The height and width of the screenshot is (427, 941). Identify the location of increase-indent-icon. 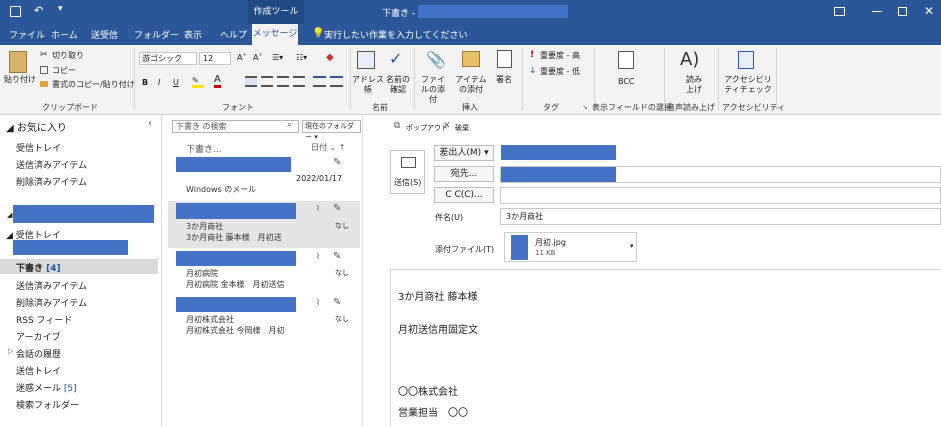
(336, 81).